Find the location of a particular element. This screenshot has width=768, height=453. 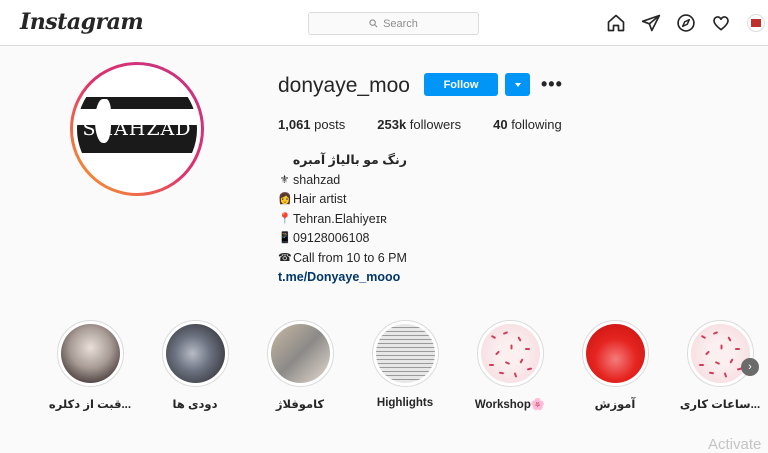

search-icon is located at coordinates (373, 23).